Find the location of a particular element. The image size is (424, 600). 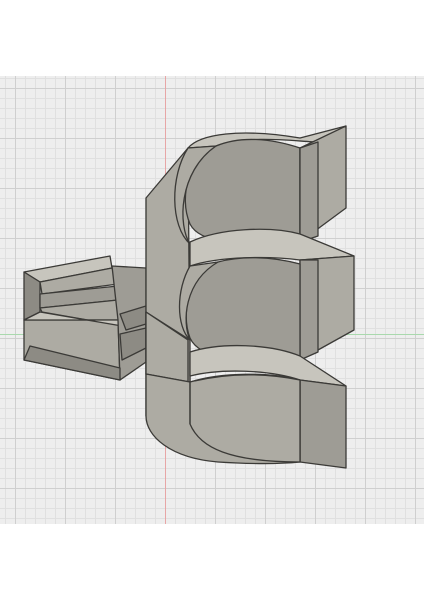

lower-jaw-tip is located at coordinates (323, 424).